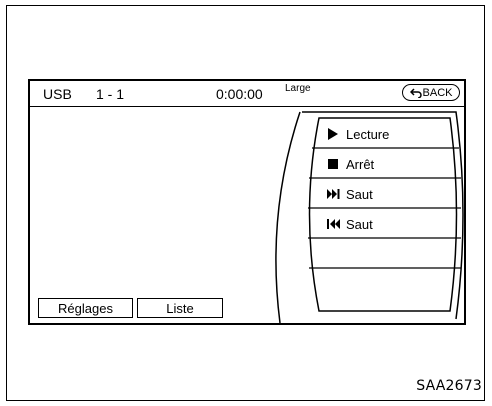 The image size is (492, 406). What do you see at coordinates (180, 308) in the screenshot?
I see `list-button: Liste` at bounding box center [180, 308].